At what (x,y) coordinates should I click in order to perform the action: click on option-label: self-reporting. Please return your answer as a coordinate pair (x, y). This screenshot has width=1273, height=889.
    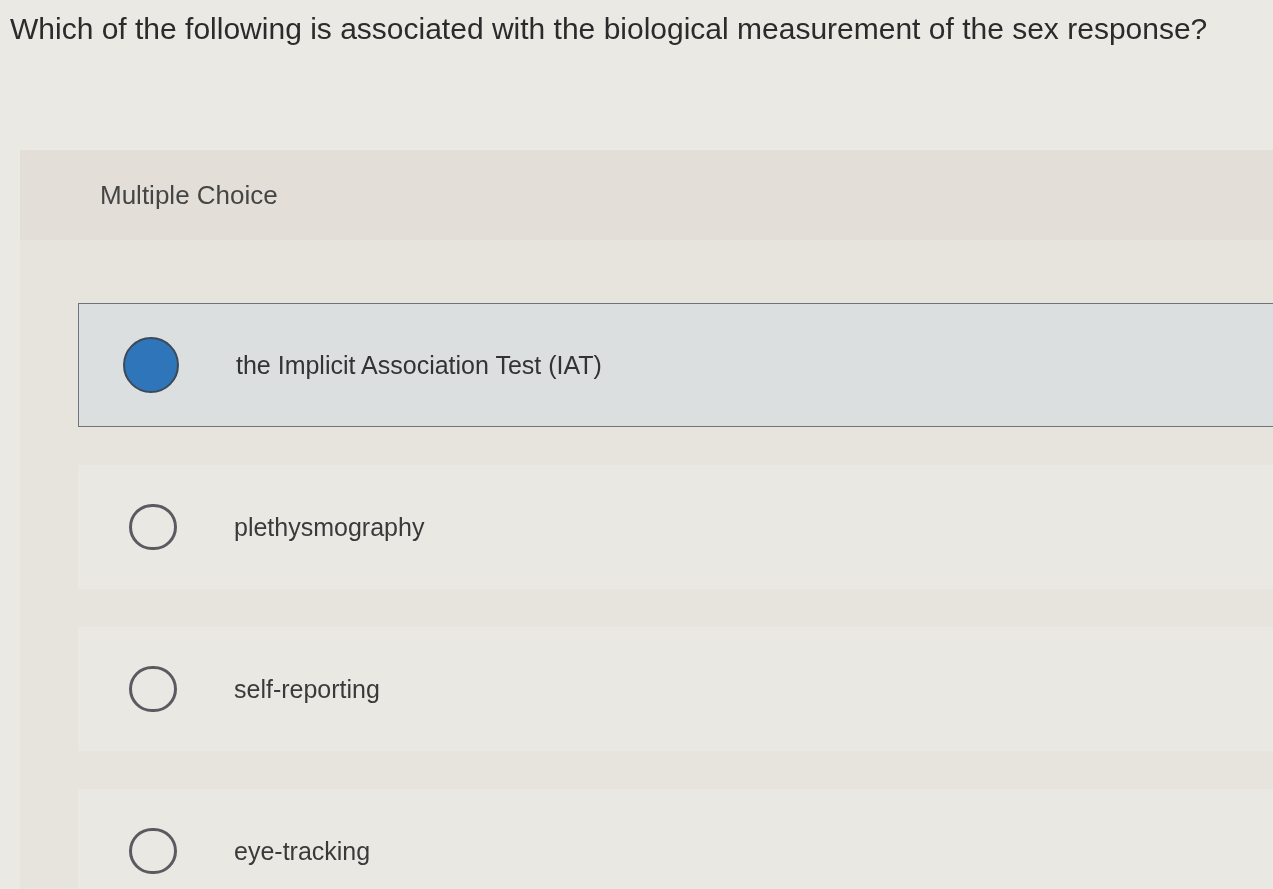
    Looking at the image, I should click on (307, 689).